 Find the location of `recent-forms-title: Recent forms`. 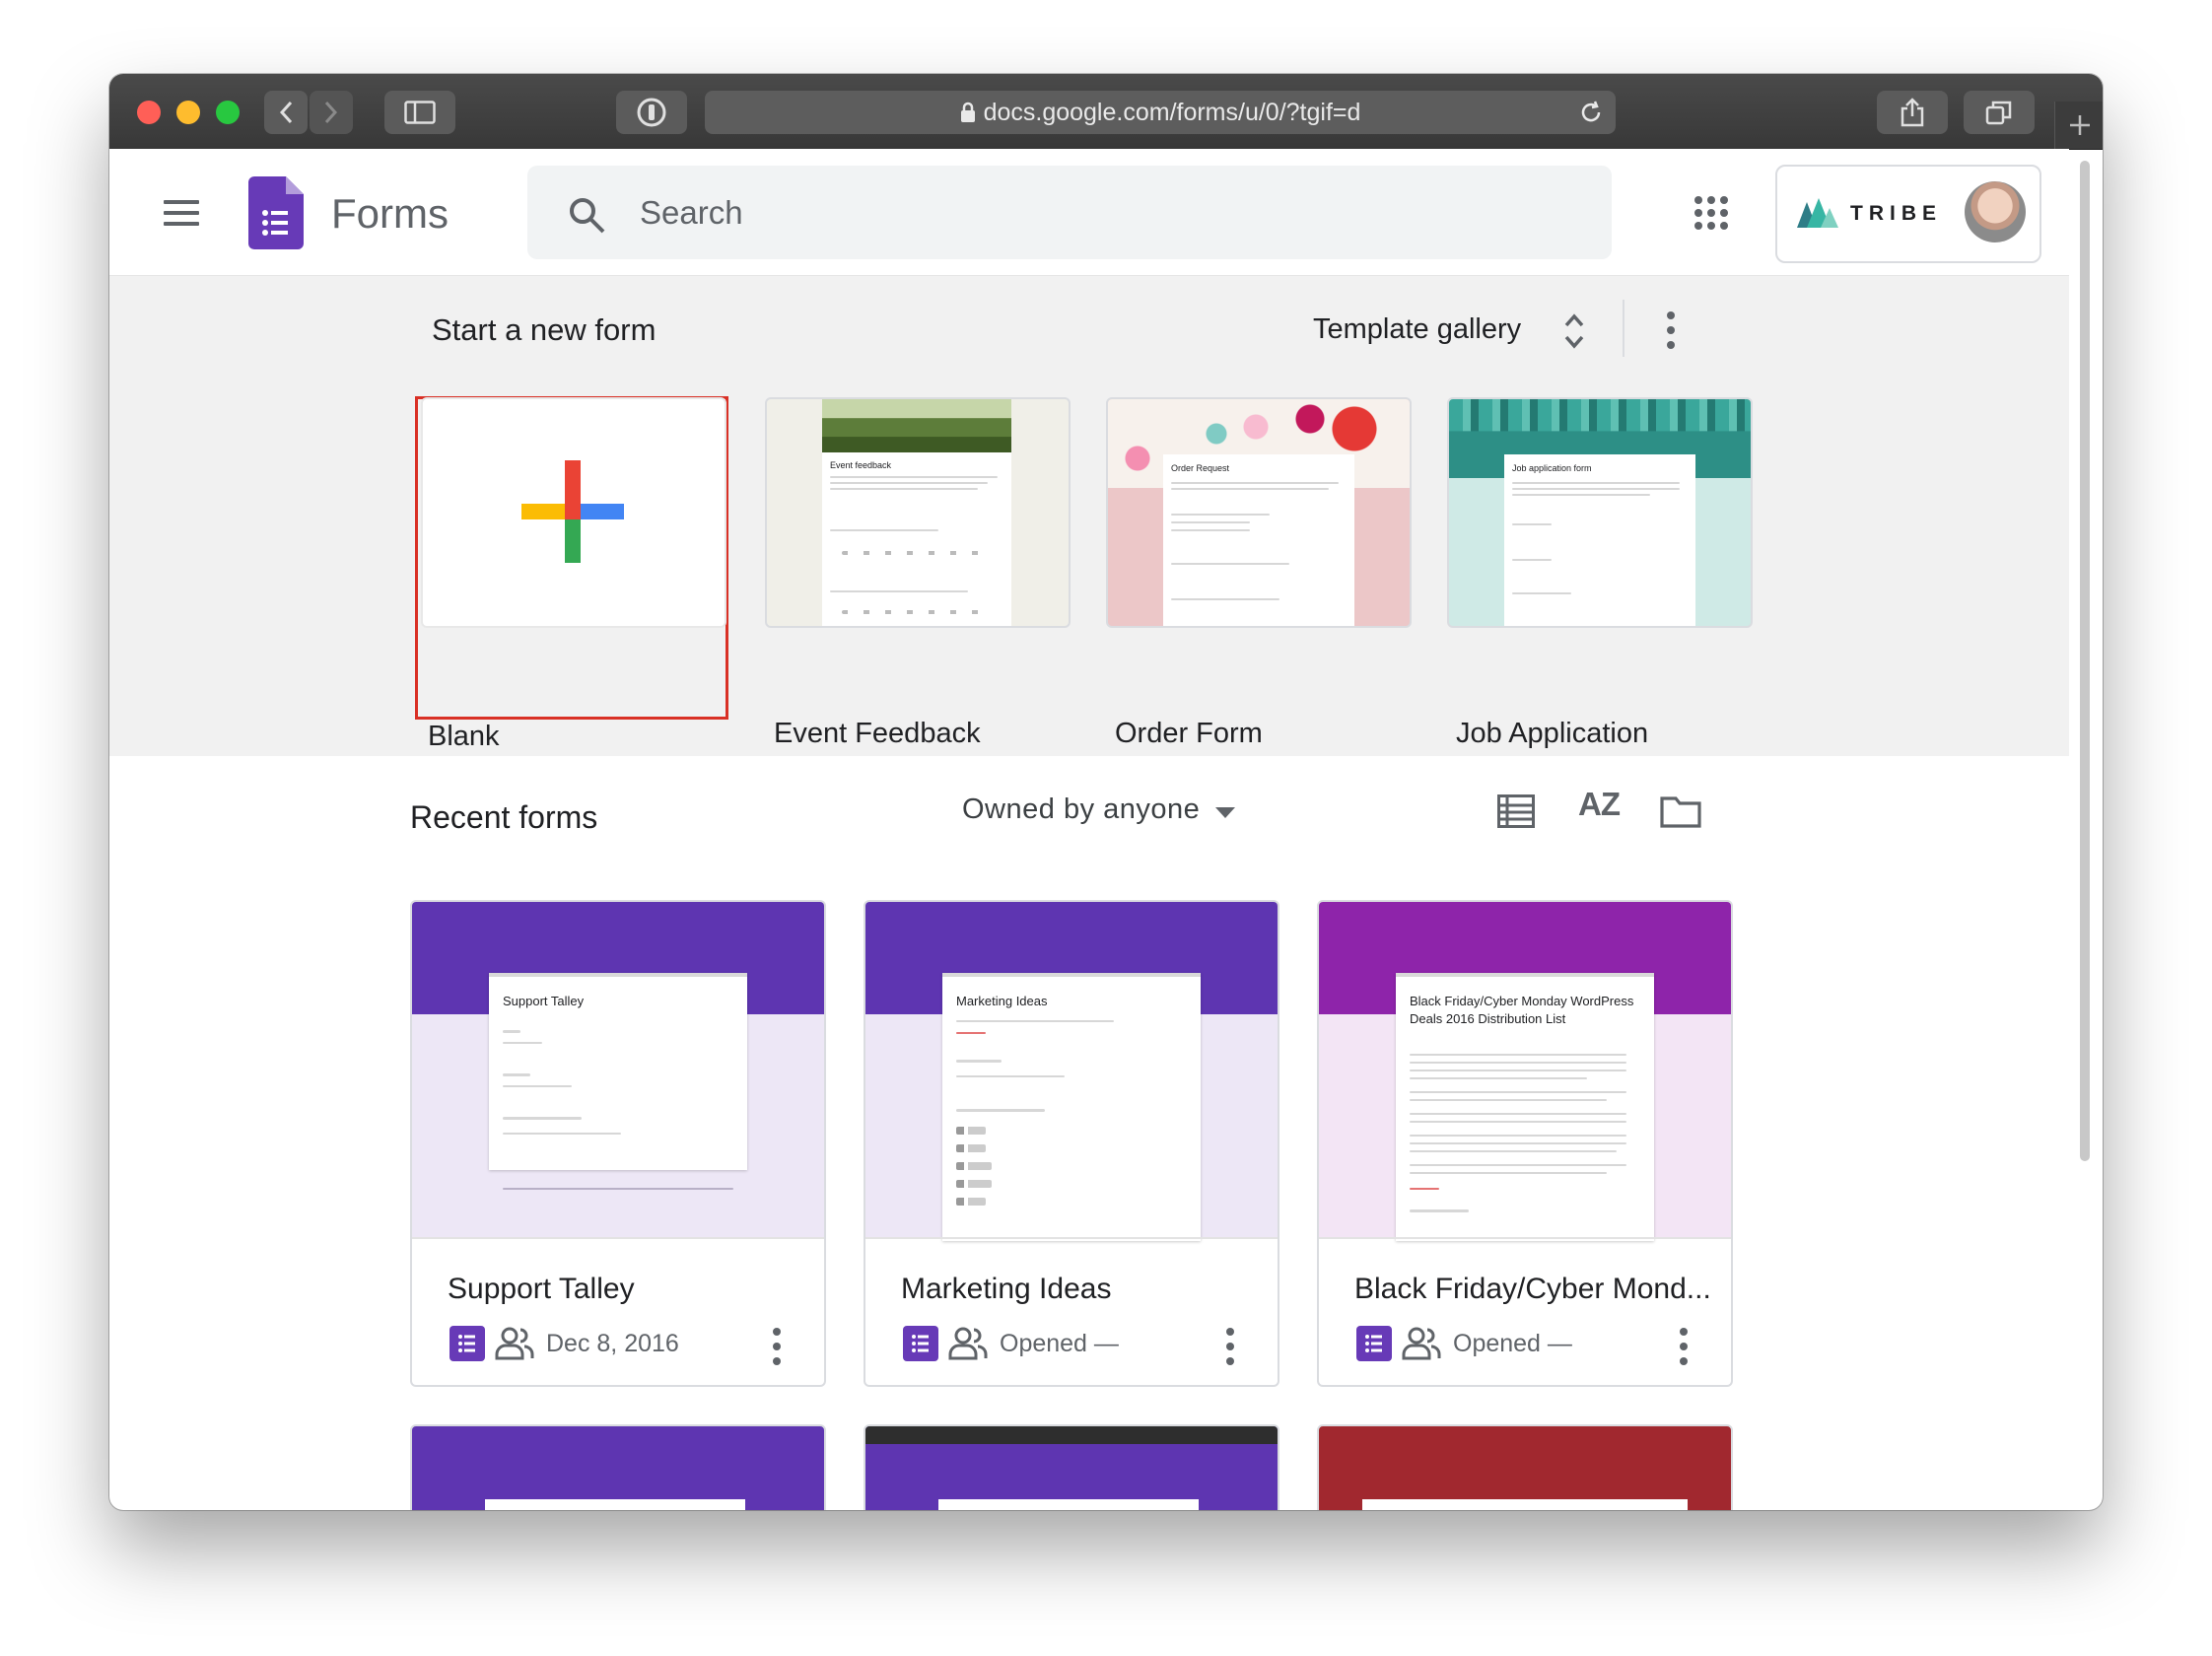

recent-forms-title: Recent forms is located at coordinates (504, 817).